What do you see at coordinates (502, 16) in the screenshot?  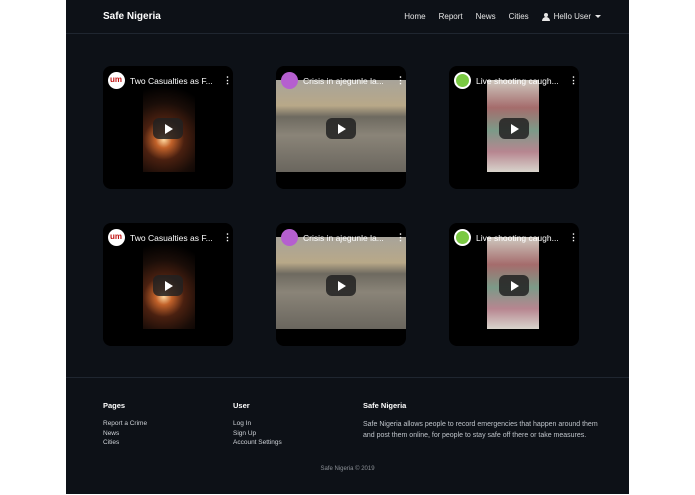 I see `nav-links: Home Report News Cities Hello User` at bounding box center [502, 16].